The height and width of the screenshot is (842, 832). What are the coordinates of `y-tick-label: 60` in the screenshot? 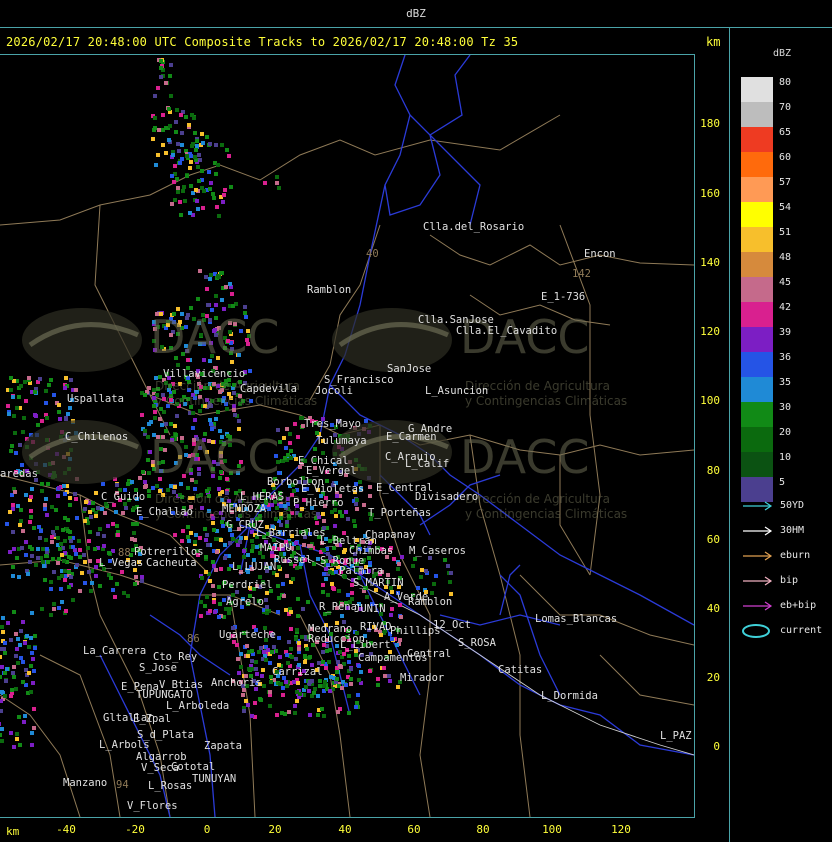 It's located at (713, 539).